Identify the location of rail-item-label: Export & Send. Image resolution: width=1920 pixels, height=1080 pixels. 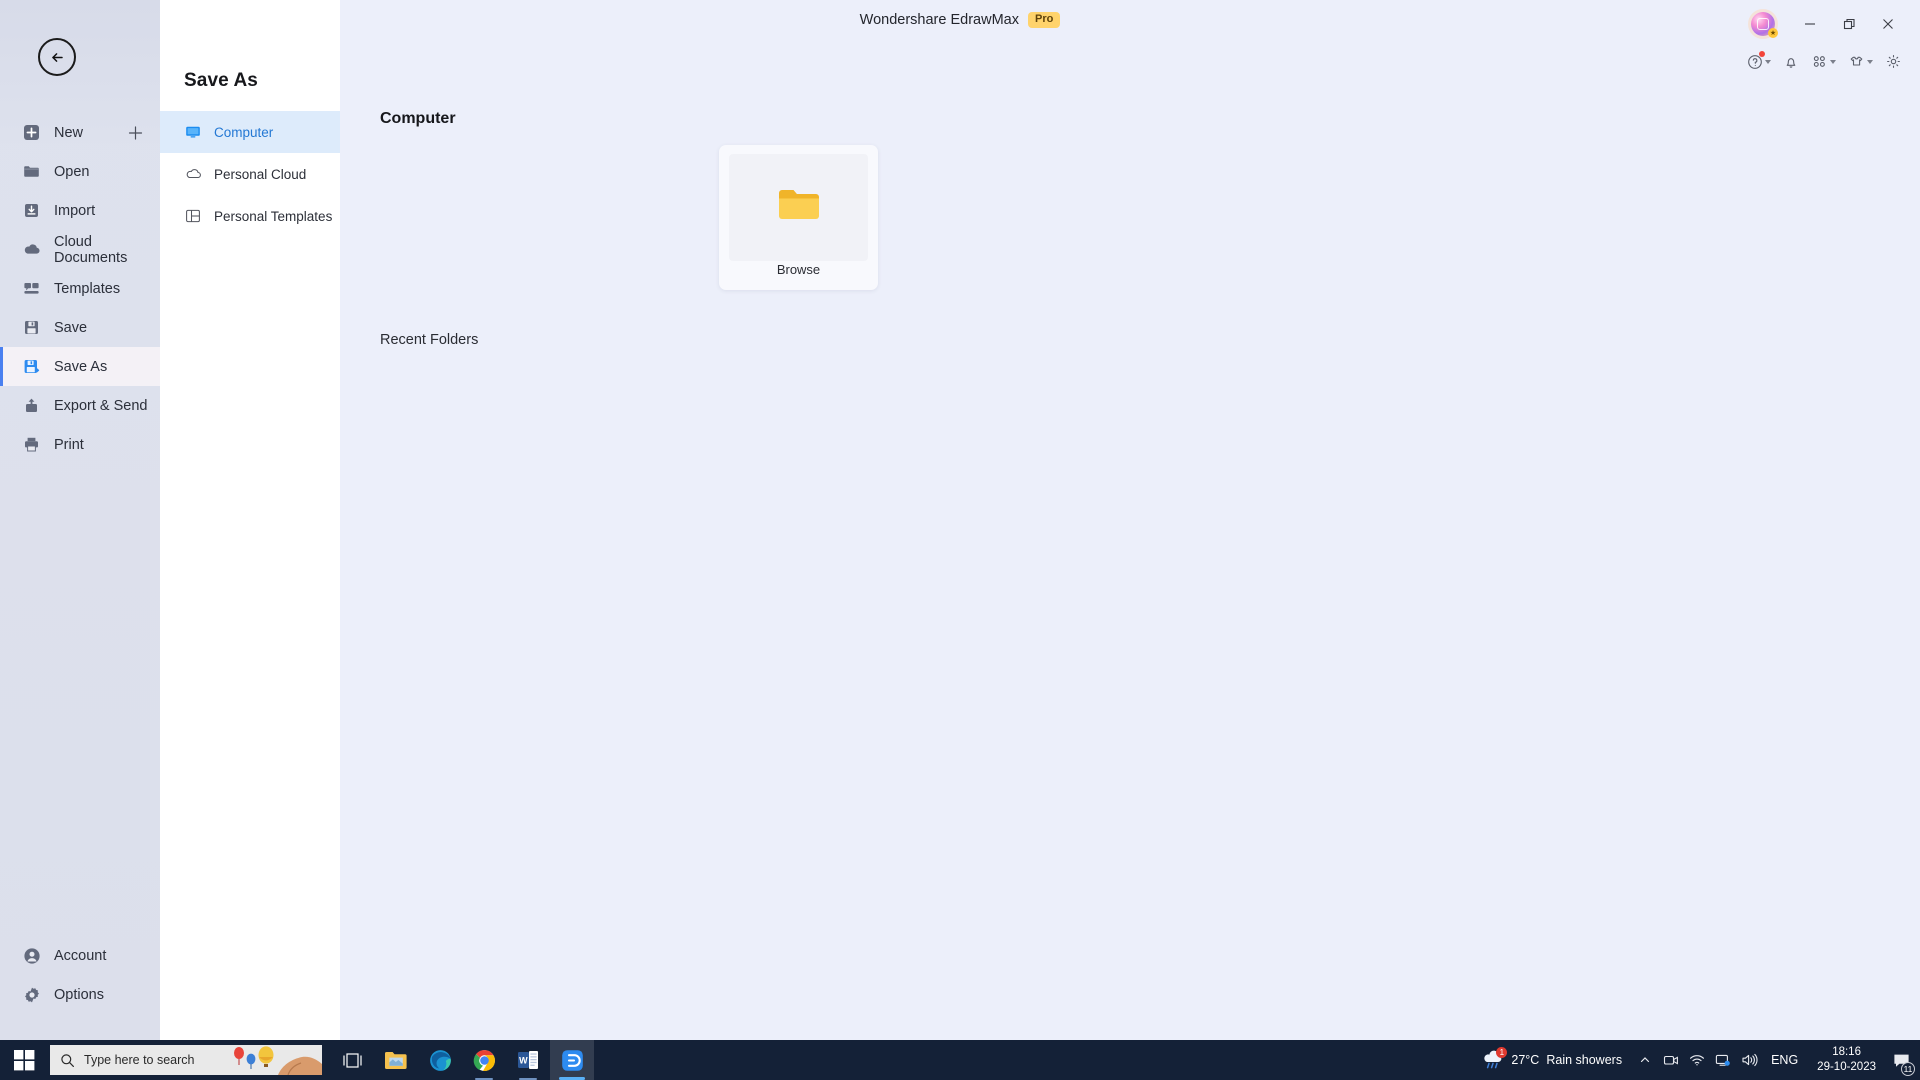
(101, 405).